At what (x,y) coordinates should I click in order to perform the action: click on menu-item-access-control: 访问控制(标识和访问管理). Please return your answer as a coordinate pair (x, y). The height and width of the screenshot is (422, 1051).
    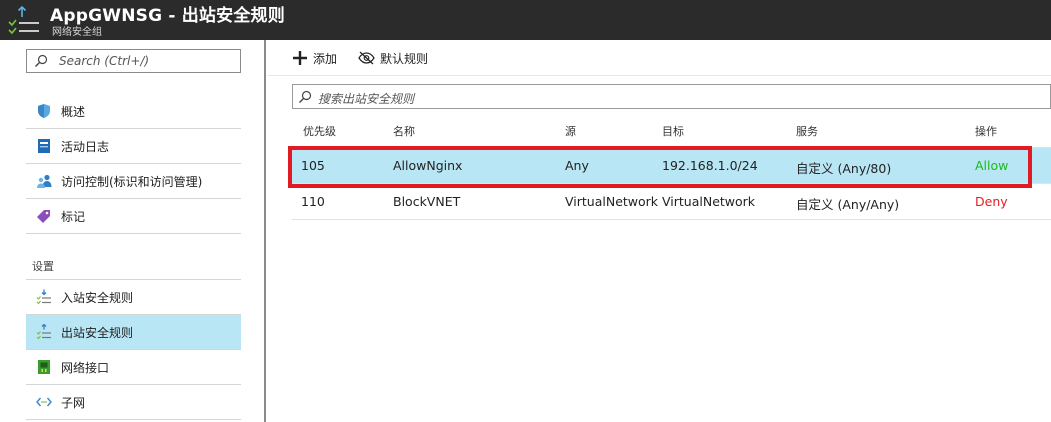
    Looking at the image, I should click on (133, 181).